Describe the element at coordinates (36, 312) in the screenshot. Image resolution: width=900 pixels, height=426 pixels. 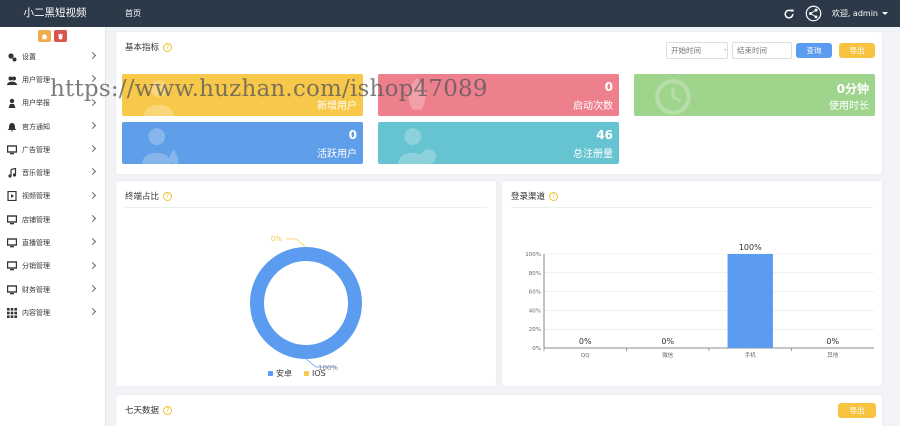
I see `sidebar-item-label: 内容管理` at that location.